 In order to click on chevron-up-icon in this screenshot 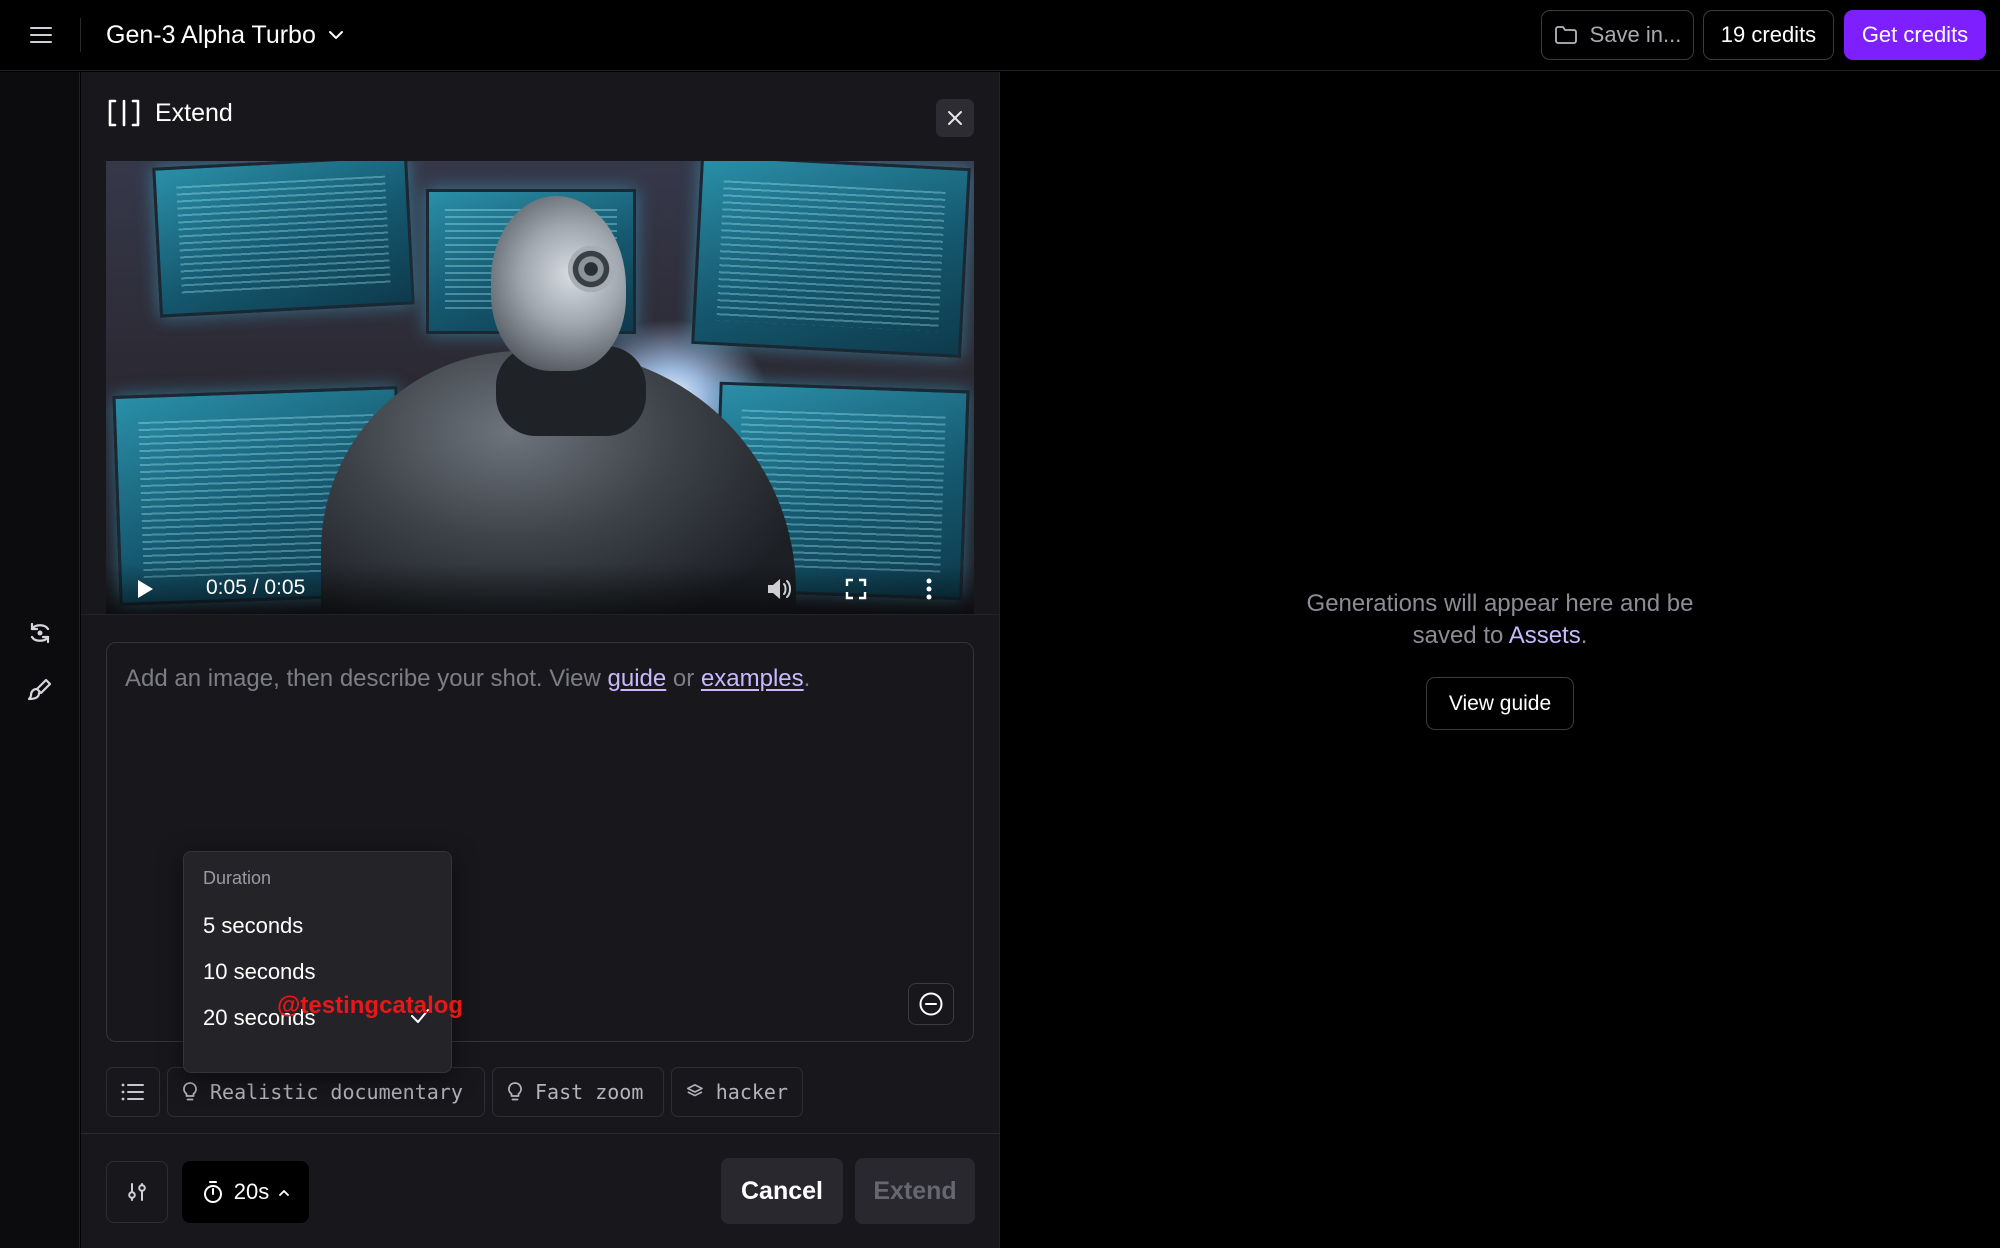, I will do `click(284, 1192)`.